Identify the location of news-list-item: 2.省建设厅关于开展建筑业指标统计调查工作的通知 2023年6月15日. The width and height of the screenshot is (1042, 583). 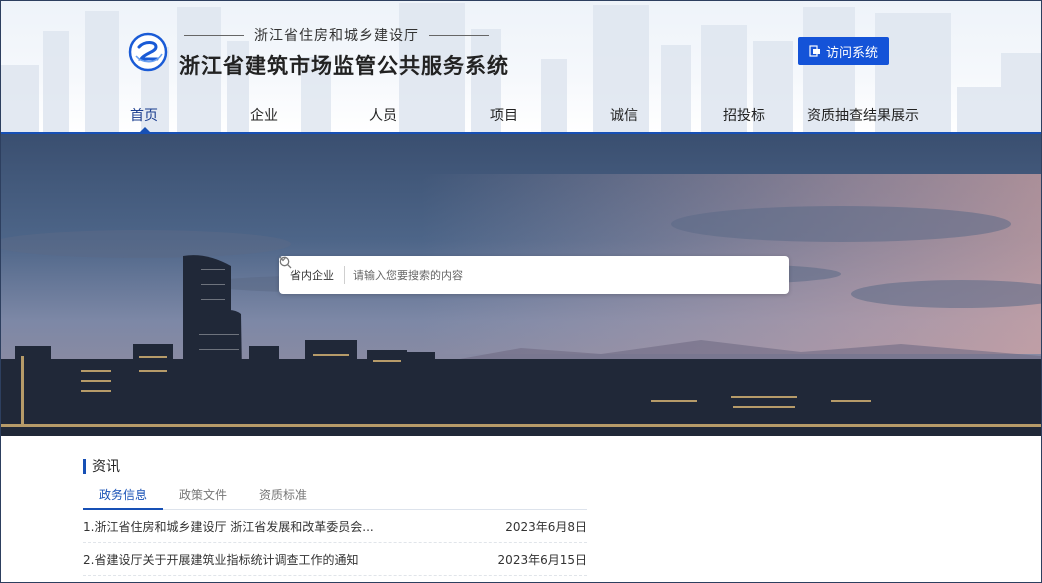
(335, 559).